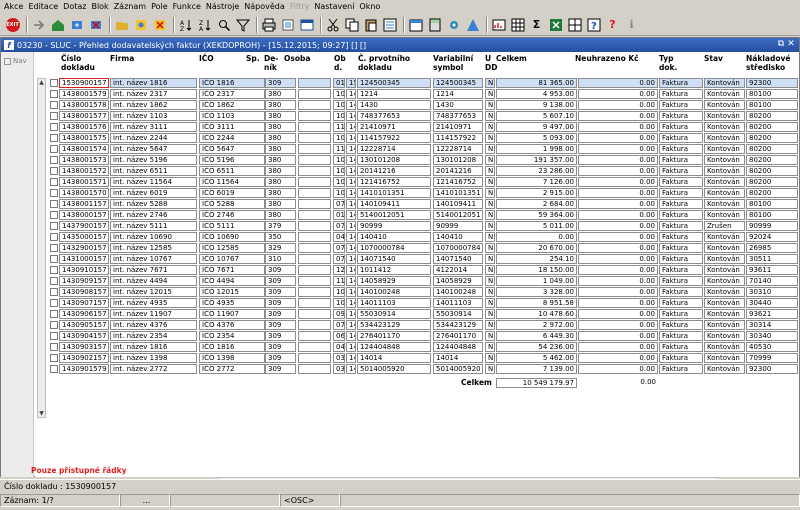 This screenshot has height=510, width=800. Describe the element at coordinates (394, 193) in the screenshot. I see `cell-primary-doc: 1410101351` at that location.